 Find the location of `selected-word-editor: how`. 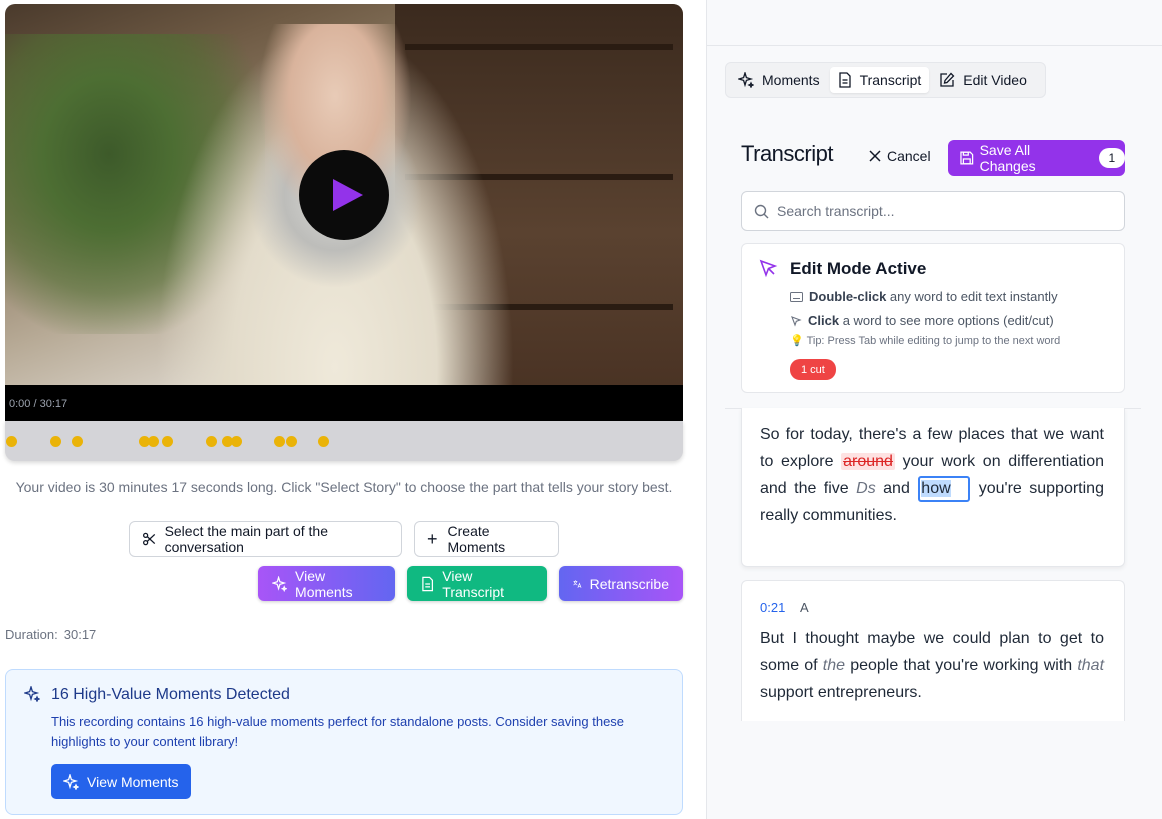

selected-word-editor: how is located at coordinates (944, 489).